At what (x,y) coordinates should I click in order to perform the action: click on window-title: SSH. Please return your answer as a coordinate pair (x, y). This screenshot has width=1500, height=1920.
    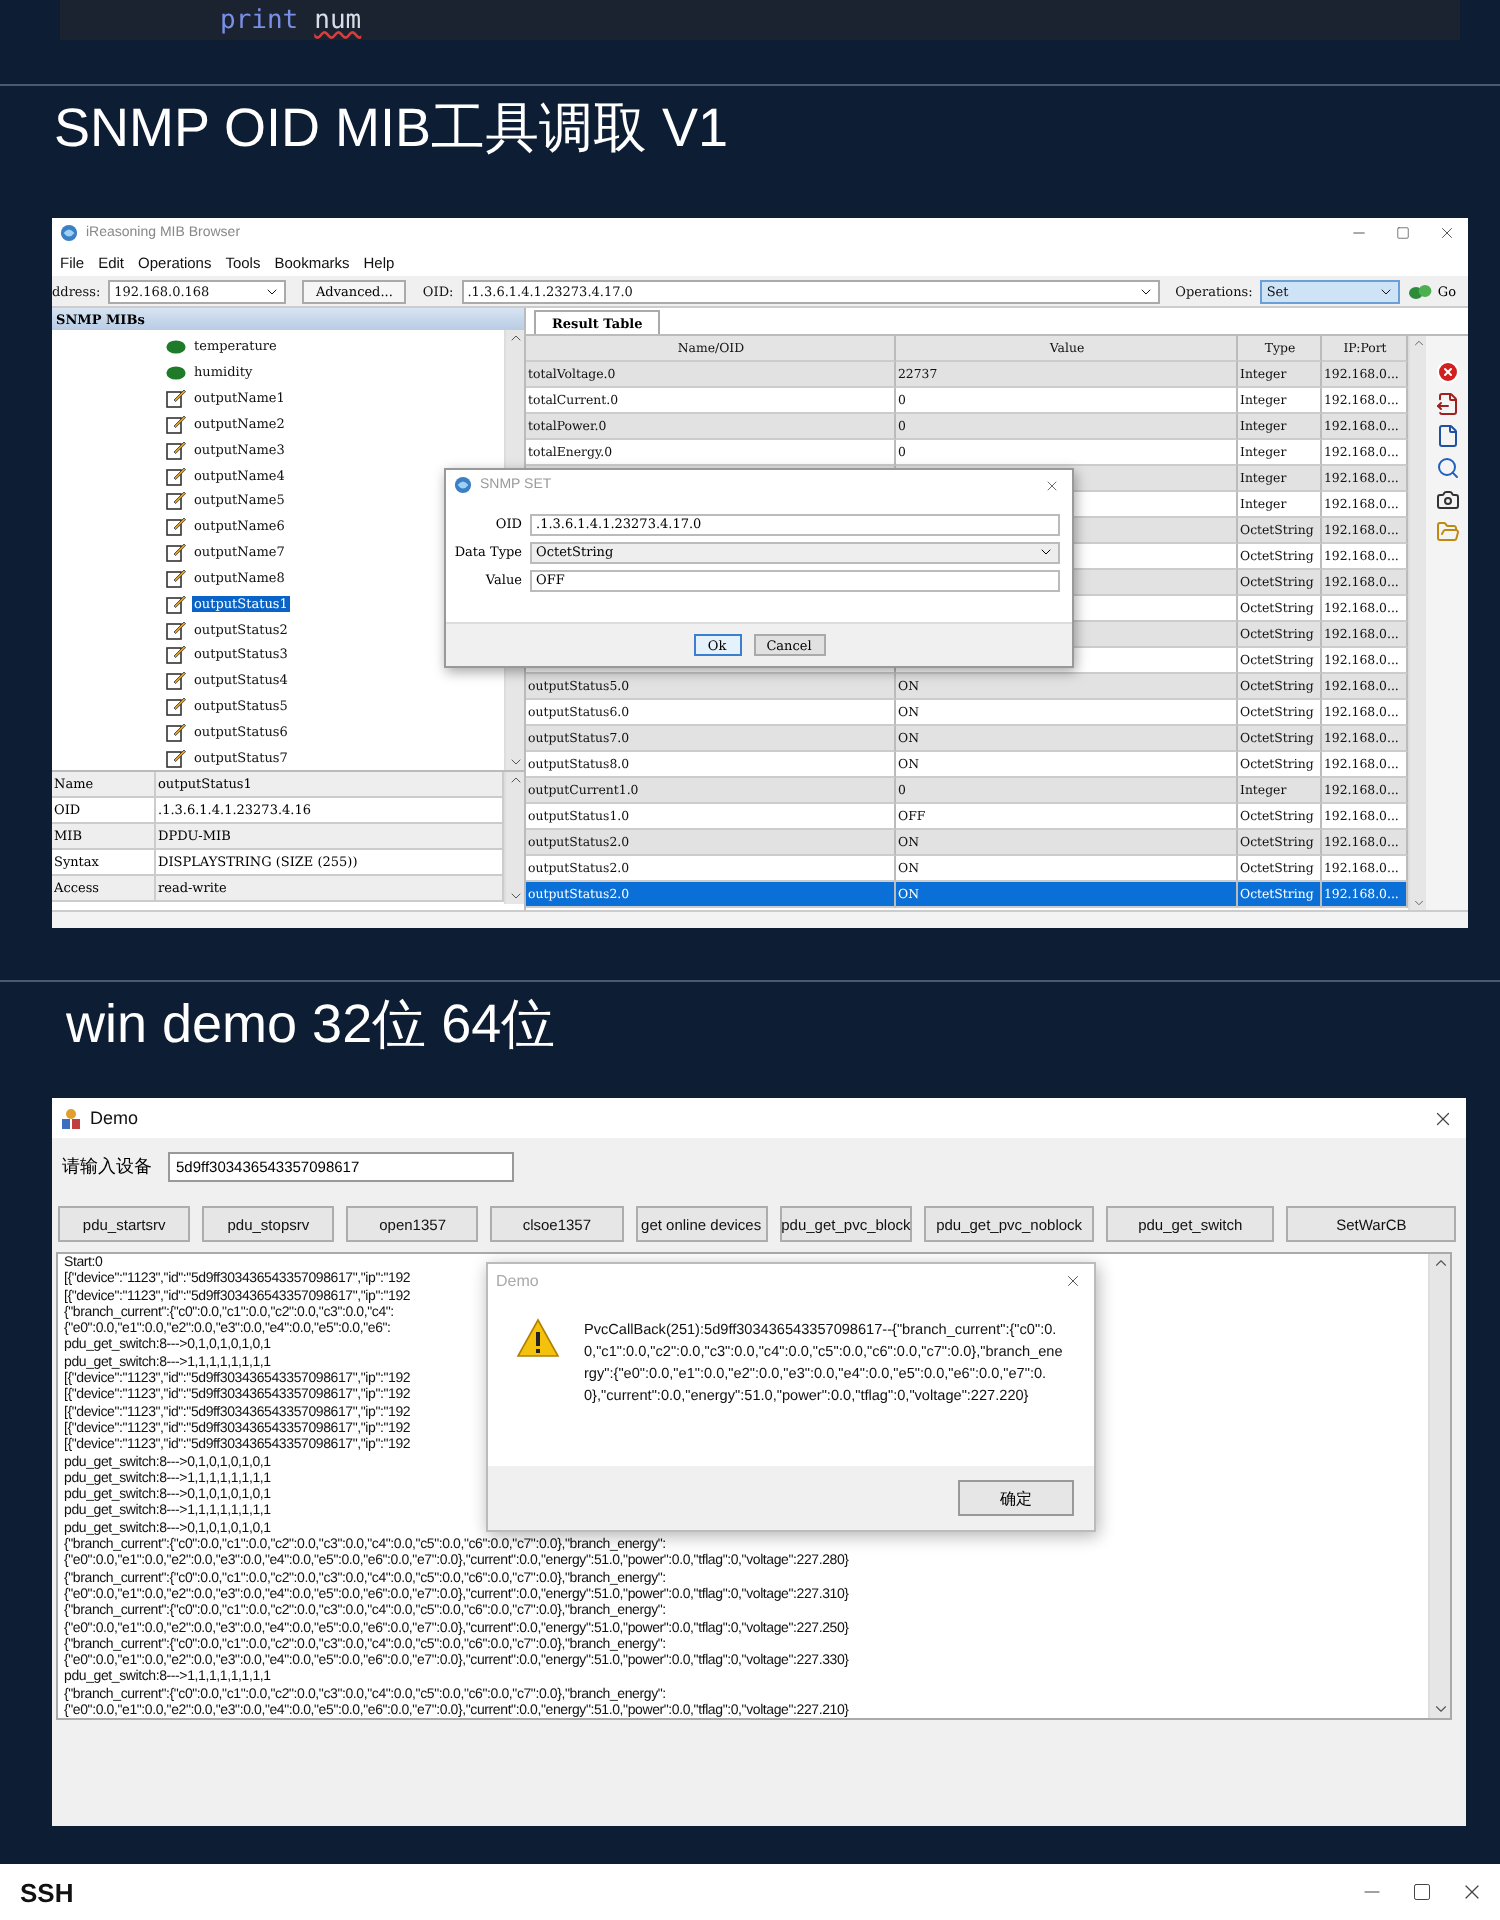
    Looking at the image, I should click on (48, 1892).